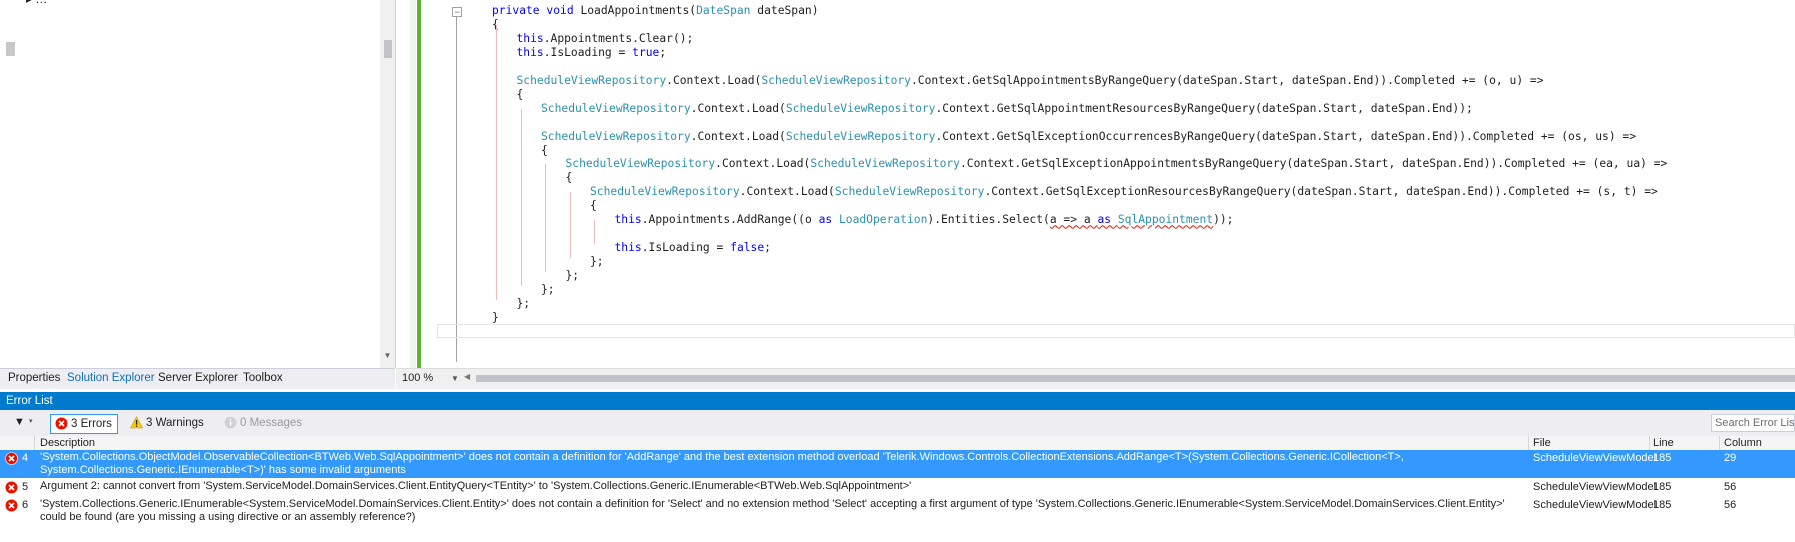 Image resolution: width=1795 pixels, height=542 pixels. I want to click on column-header-file: File, so click(1542, 443).